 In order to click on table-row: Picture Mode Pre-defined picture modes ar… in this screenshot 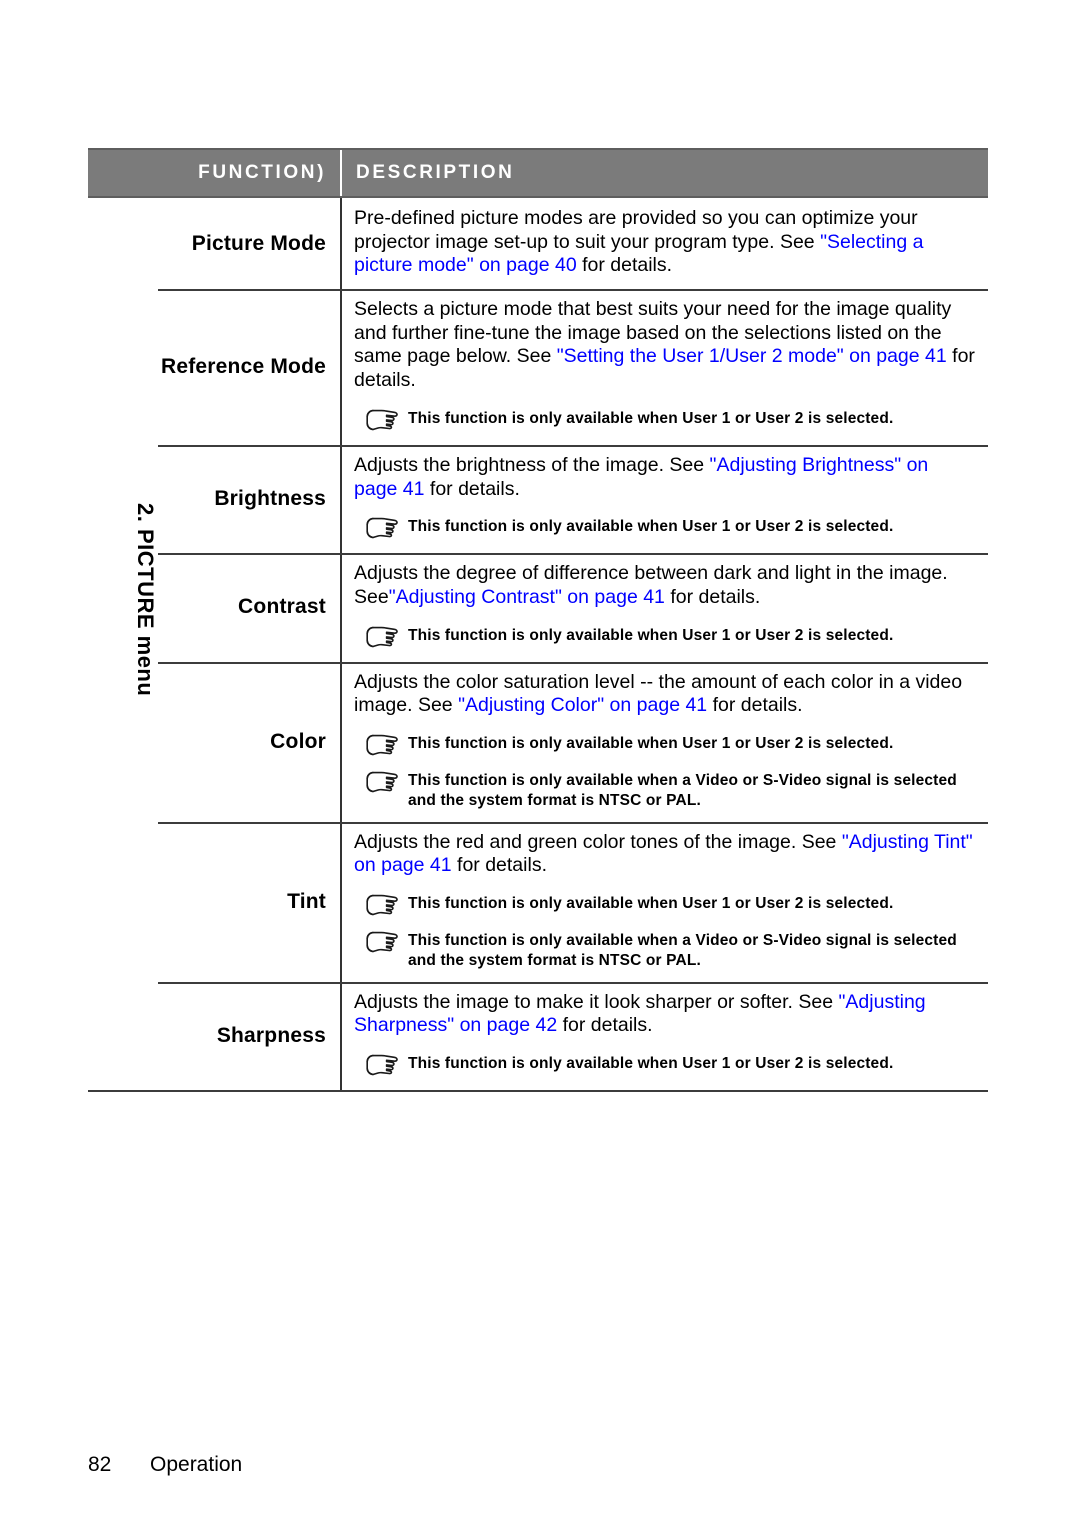, I will do `click(538, 244)`.